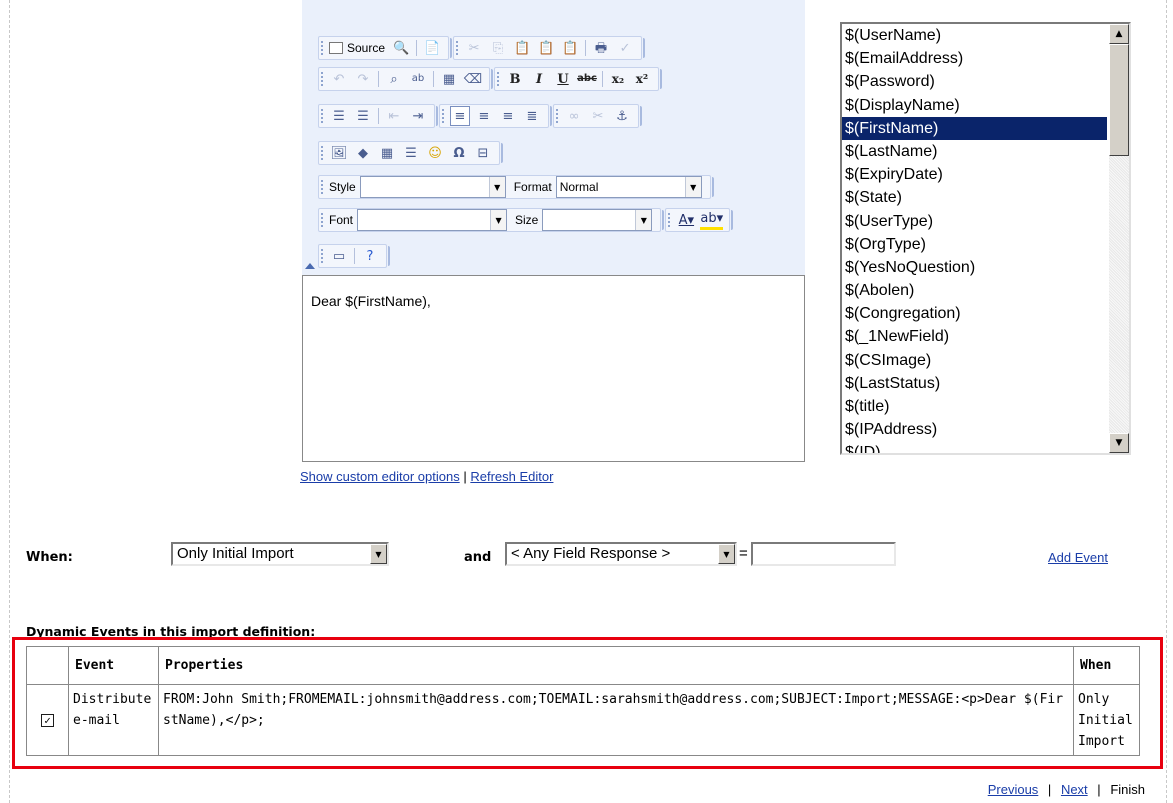  What do you see at coordinates (498, 220) in the screenshot?
I see `chevron-down-icon: ▼` at bounding box center [498, 220].